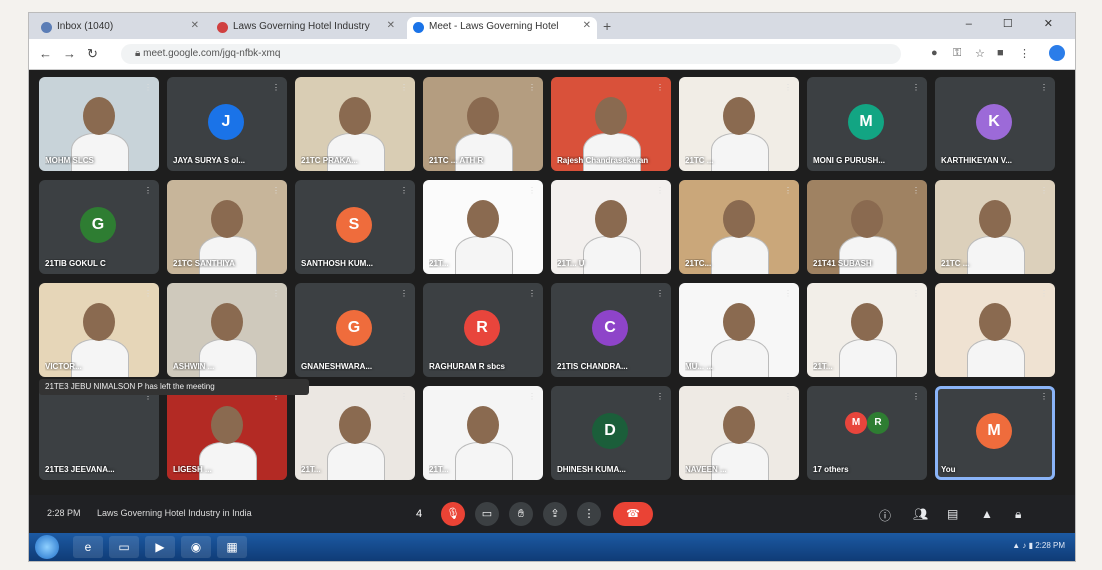 The image size is (1102, 570). Describe the element at coordinates (987, 514) in the screenshot. I see `activities-icon: ▲` at that location.